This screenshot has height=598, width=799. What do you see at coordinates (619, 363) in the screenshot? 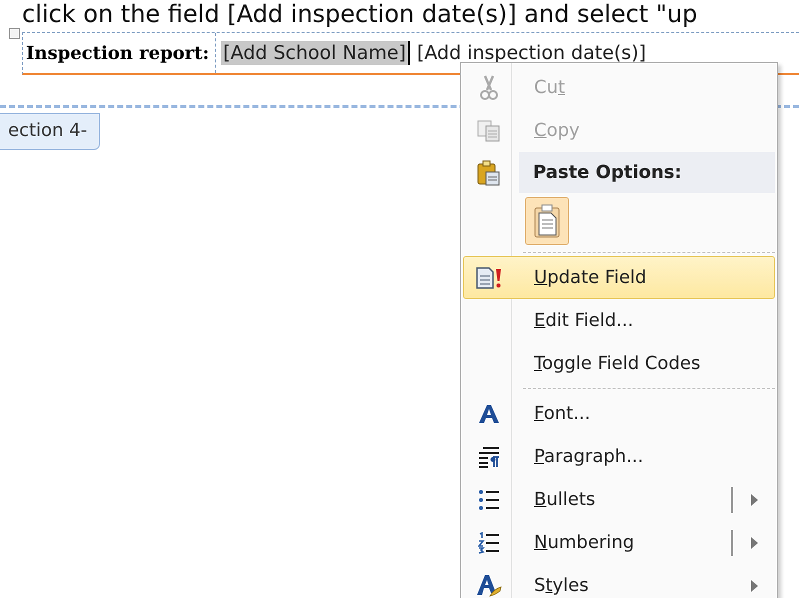
I see `menu-item: Toggle Field Codes` at bounding box center [619, 363].